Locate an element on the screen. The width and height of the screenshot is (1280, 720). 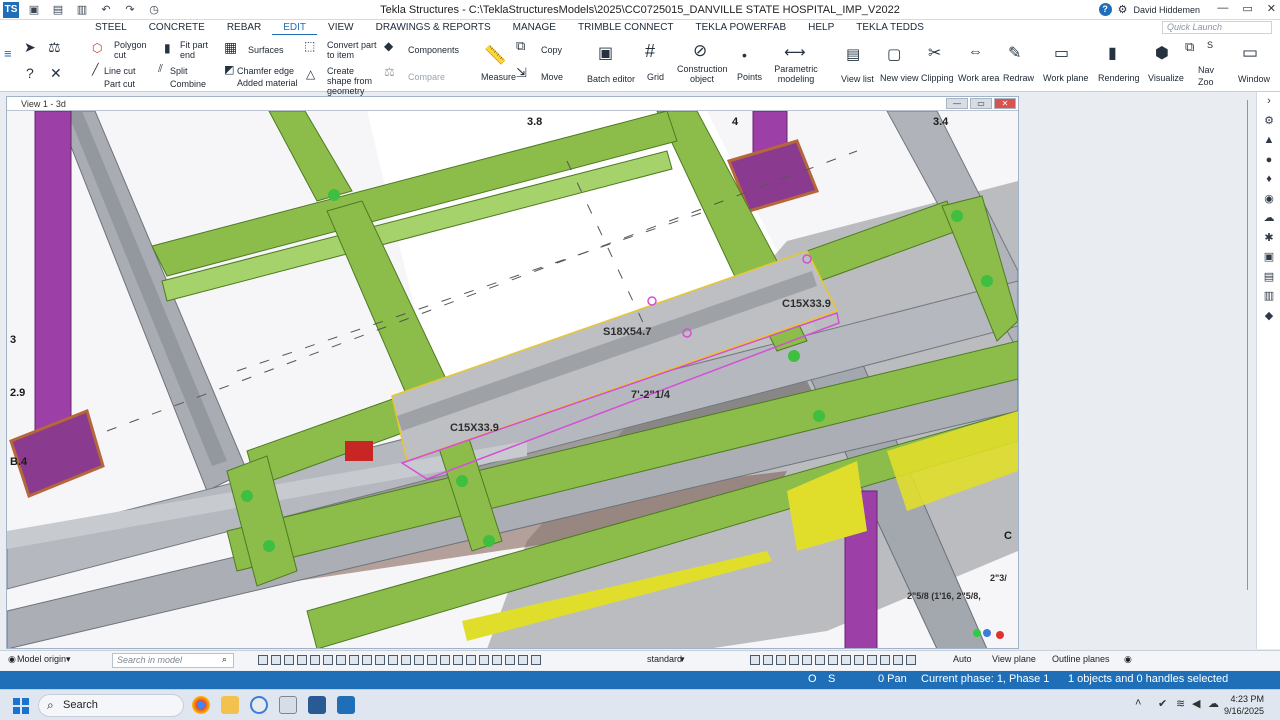
tab-rebar: REBAR is located at coordinates (244, 28).